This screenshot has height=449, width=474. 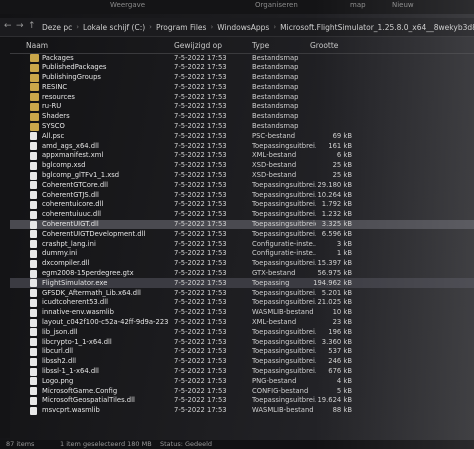 I want to click on ribbon-tab-new: Nieuw, so click(x=403, y=5).